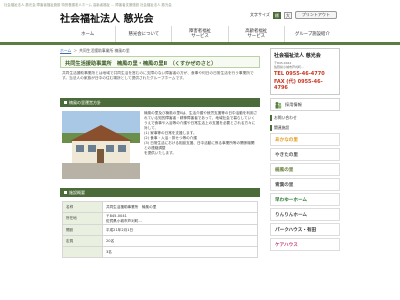  What do you see at coordinates (180, 230) in the screenshot?
I see `table-value: 平成21年2月1日` at bounding box center [180, 230].